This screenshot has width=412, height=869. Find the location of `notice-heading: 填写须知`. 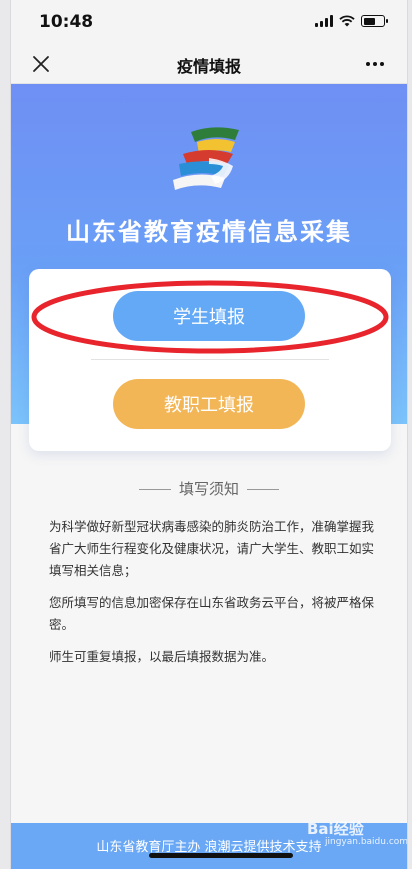

notice-heading: 填写须知 is located at coordinates (209, 488).